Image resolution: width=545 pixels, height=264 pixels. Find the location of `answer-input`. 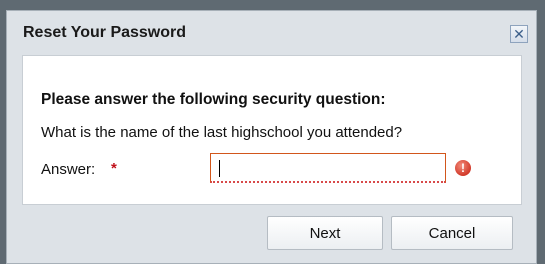

answer-input is located at coordinates (328, 168).